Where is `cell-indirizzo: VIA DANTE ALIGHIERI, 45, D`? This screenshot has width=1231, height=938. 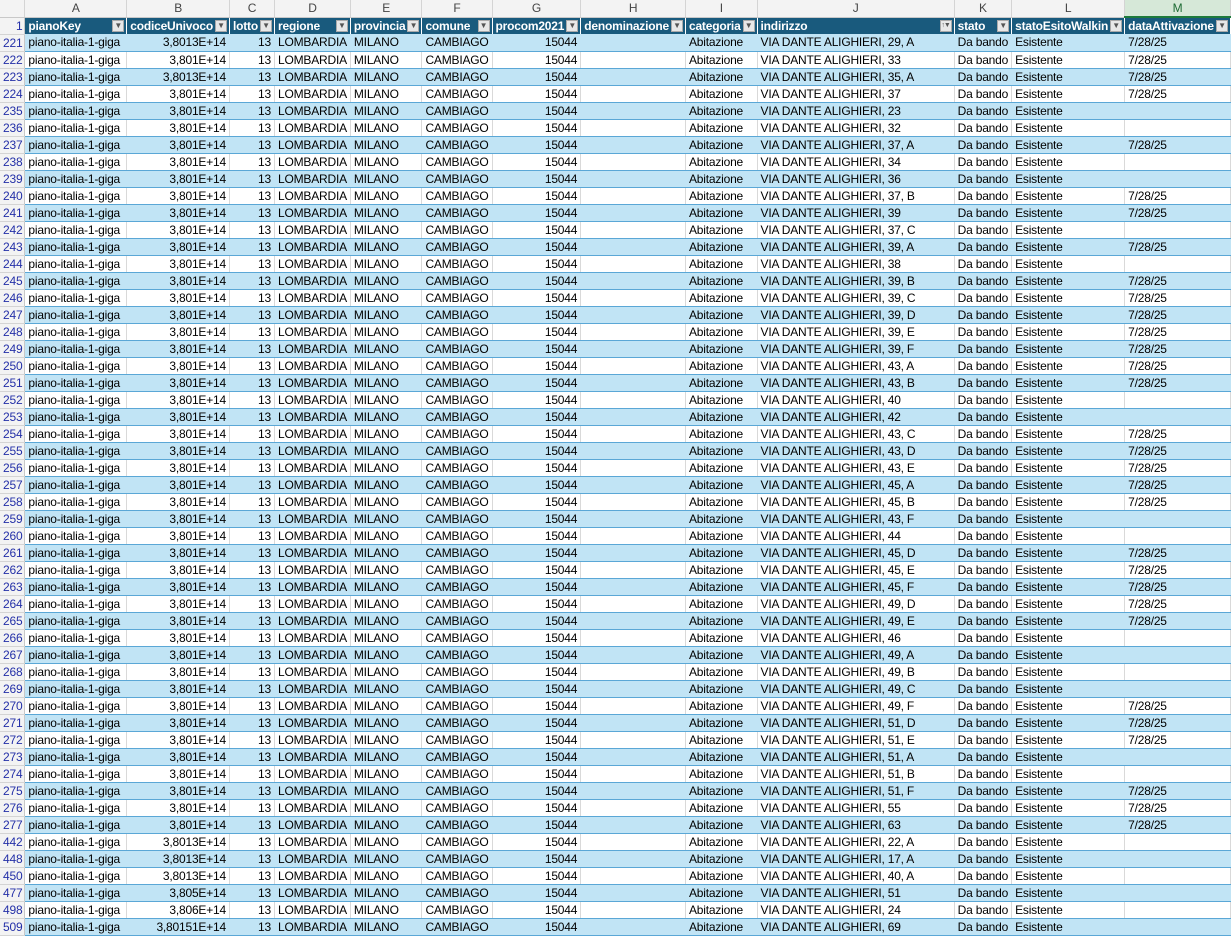
cell-indirizzo: VIA DANTE ALIGHIERI, 45, D is located at coordinates (856, 553).